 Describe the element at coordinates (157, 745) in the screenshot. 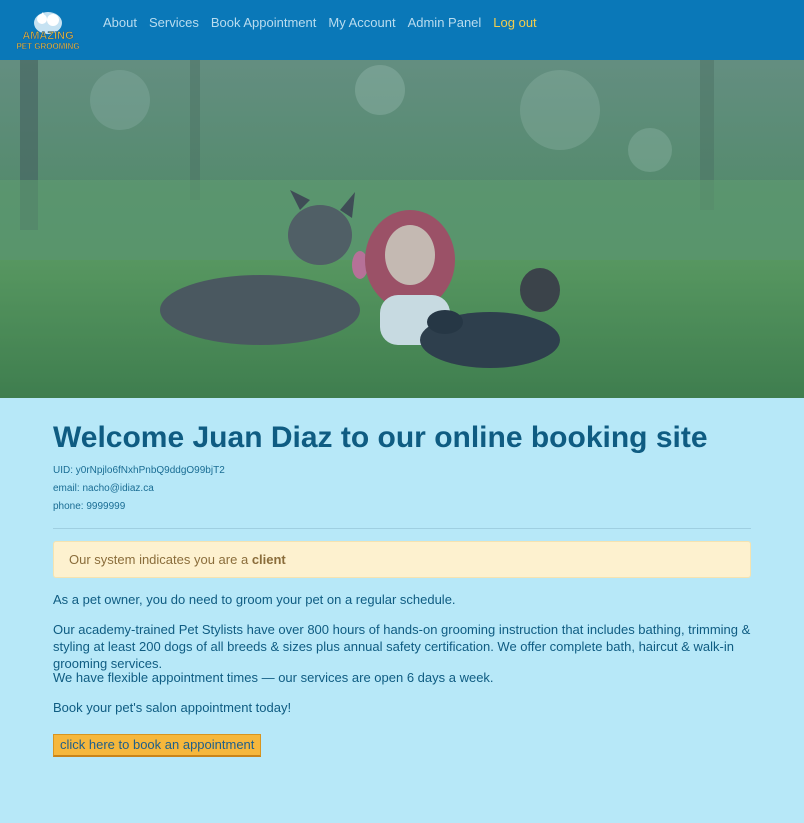

I see `book-appointment-button: click here to book an appointment` at that location.